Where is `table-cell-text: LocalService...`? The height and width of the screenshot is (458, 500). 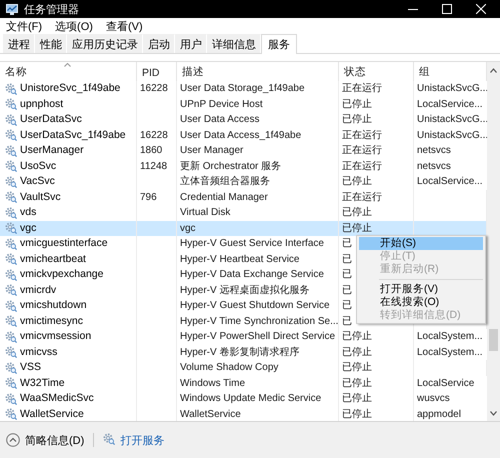 table-cell-text: LocalService... is located at coordinates (450, 182).